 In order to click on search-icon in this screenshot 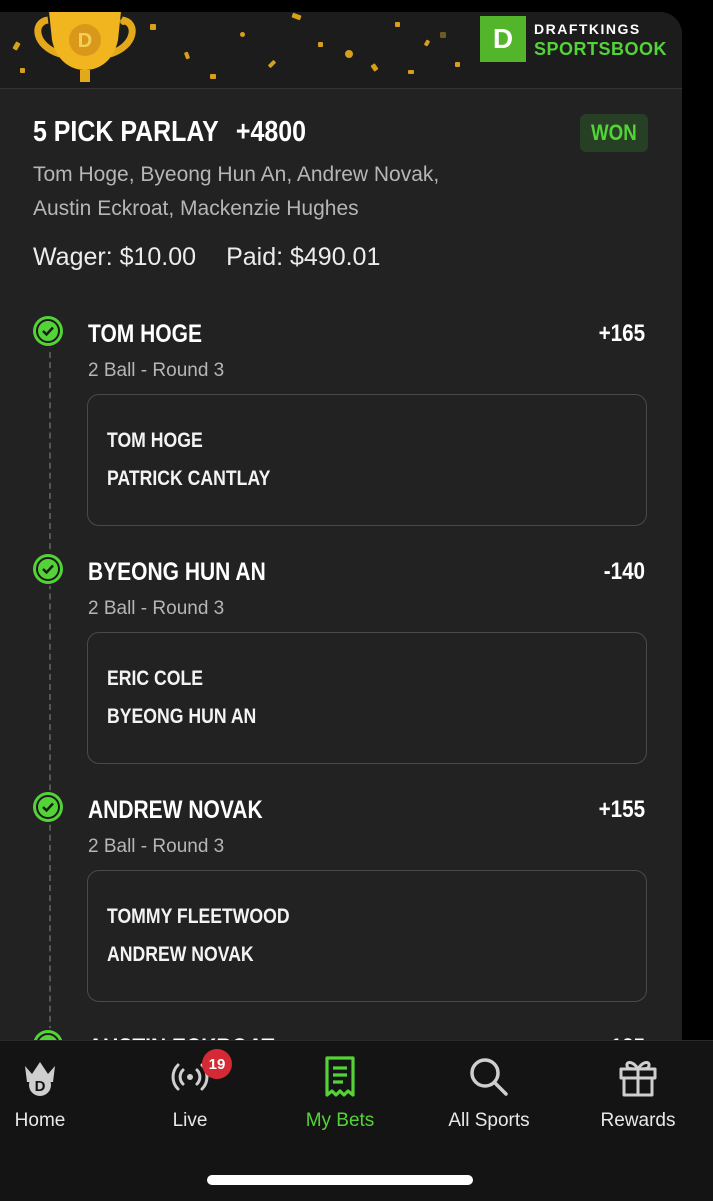, I will do `click(489, 1077)`.